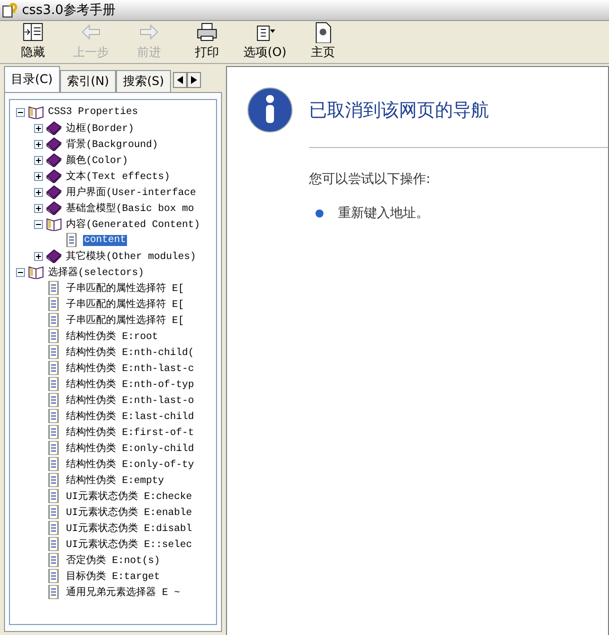  Describe the element at coordinates (370, 179) in the screenshot. I see `suggestion-text: 您可以尝试以下操作:` at that location.